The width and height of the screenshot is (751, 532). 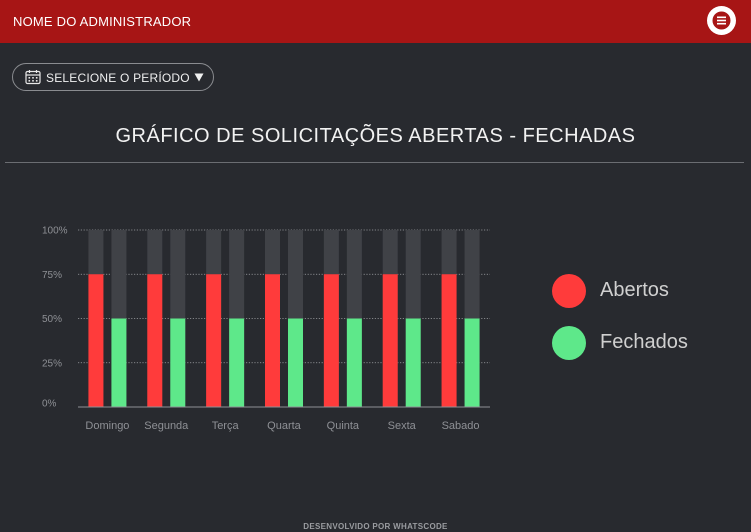 What do you see at coordinates (166, 426) in the screenshot?
I see `x-tick-label: Segunda` at bounding box center [166, 426].